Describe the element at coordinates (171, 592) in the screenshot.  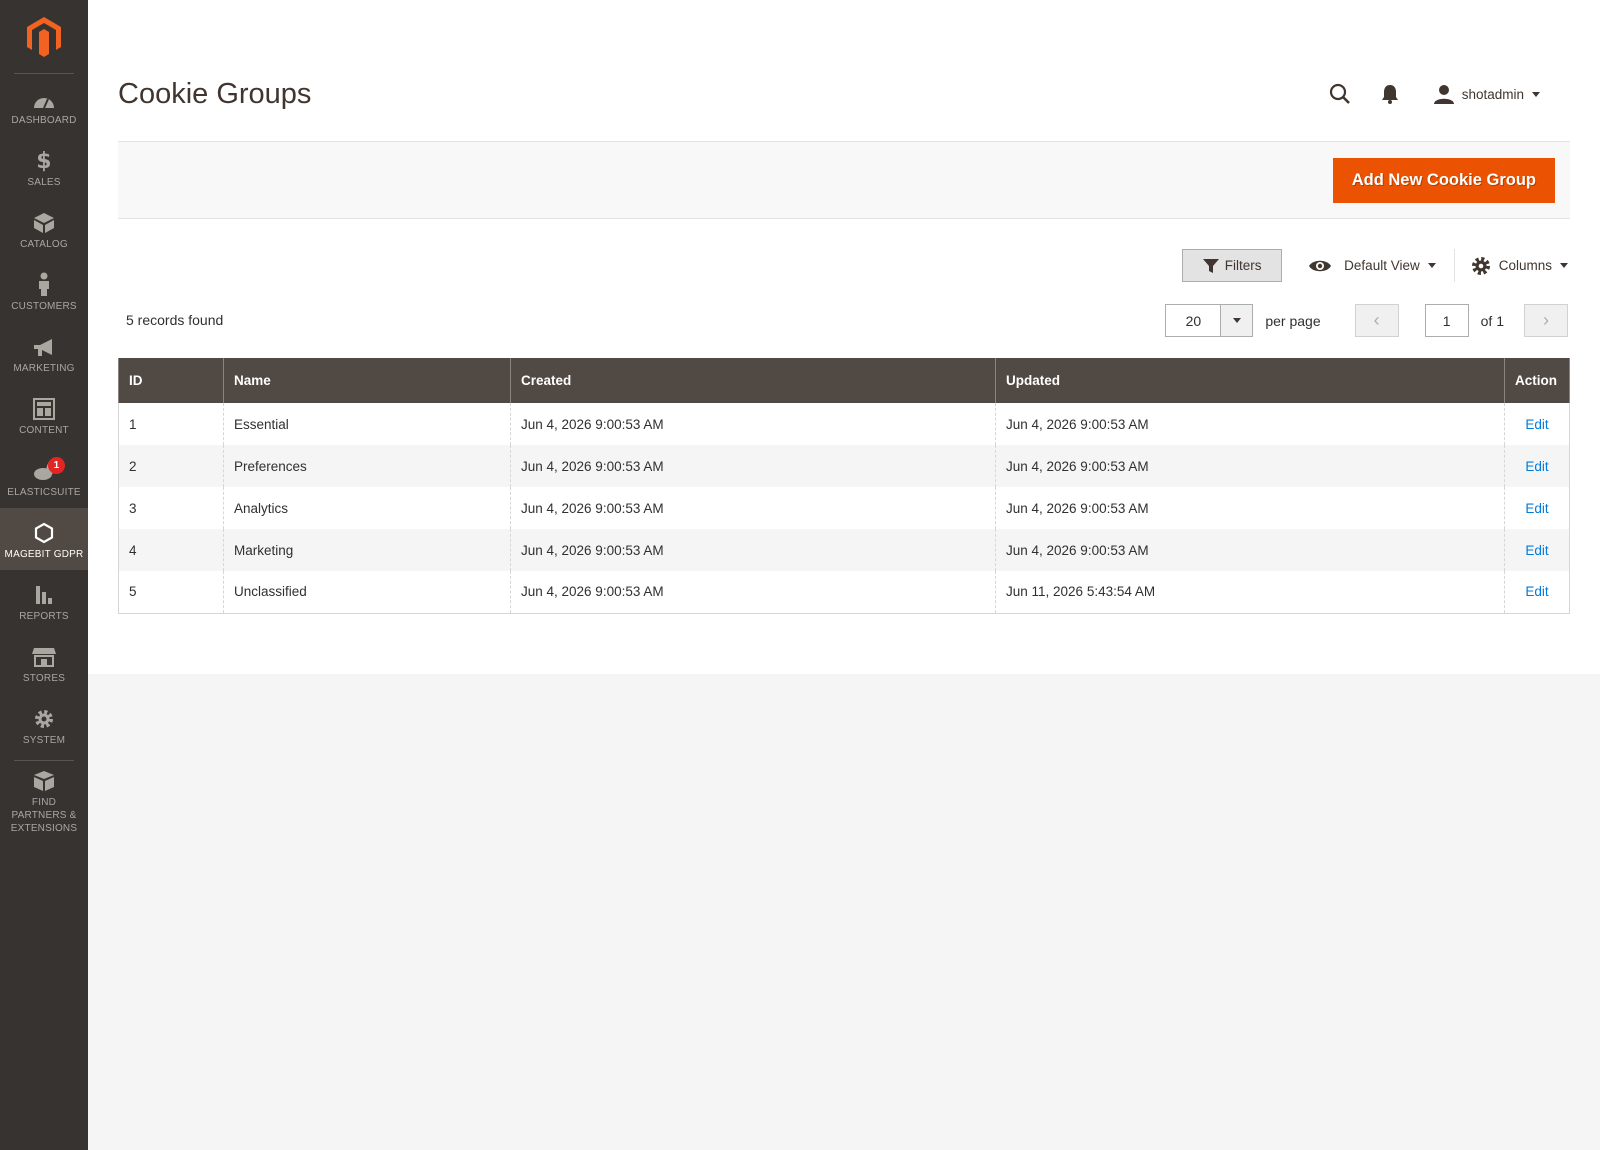
I see `cell-id: 5` at that location.